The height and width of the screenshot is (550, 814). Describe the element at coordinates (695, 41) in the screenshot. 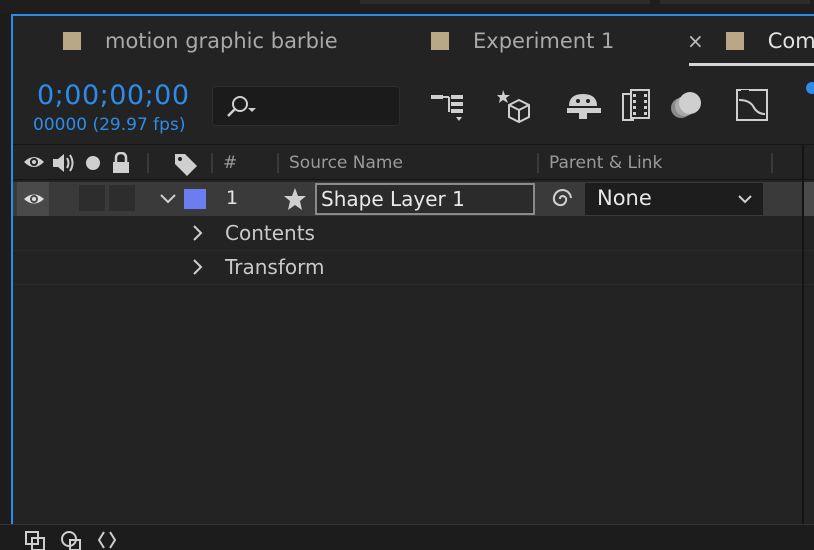

I see `close-icon: ×` at that location.